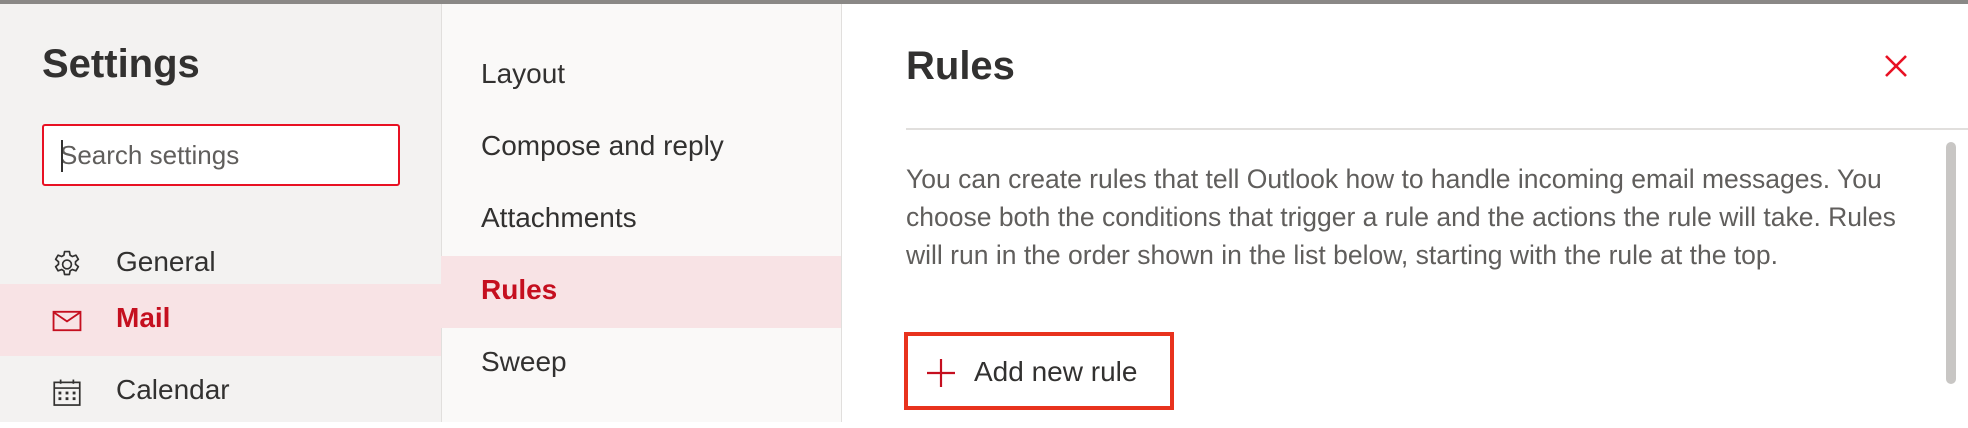 This screenshot has width=1968, height=428. What do you see at coordinates (1056, 371) in the screenshot?
I see `add-new-rule-label: Add new rule` at bounding box center [1056, 371].